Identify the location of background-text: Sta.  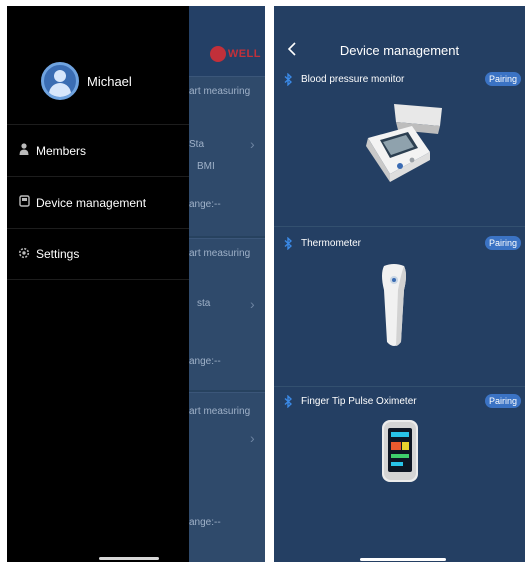
(197, 144).